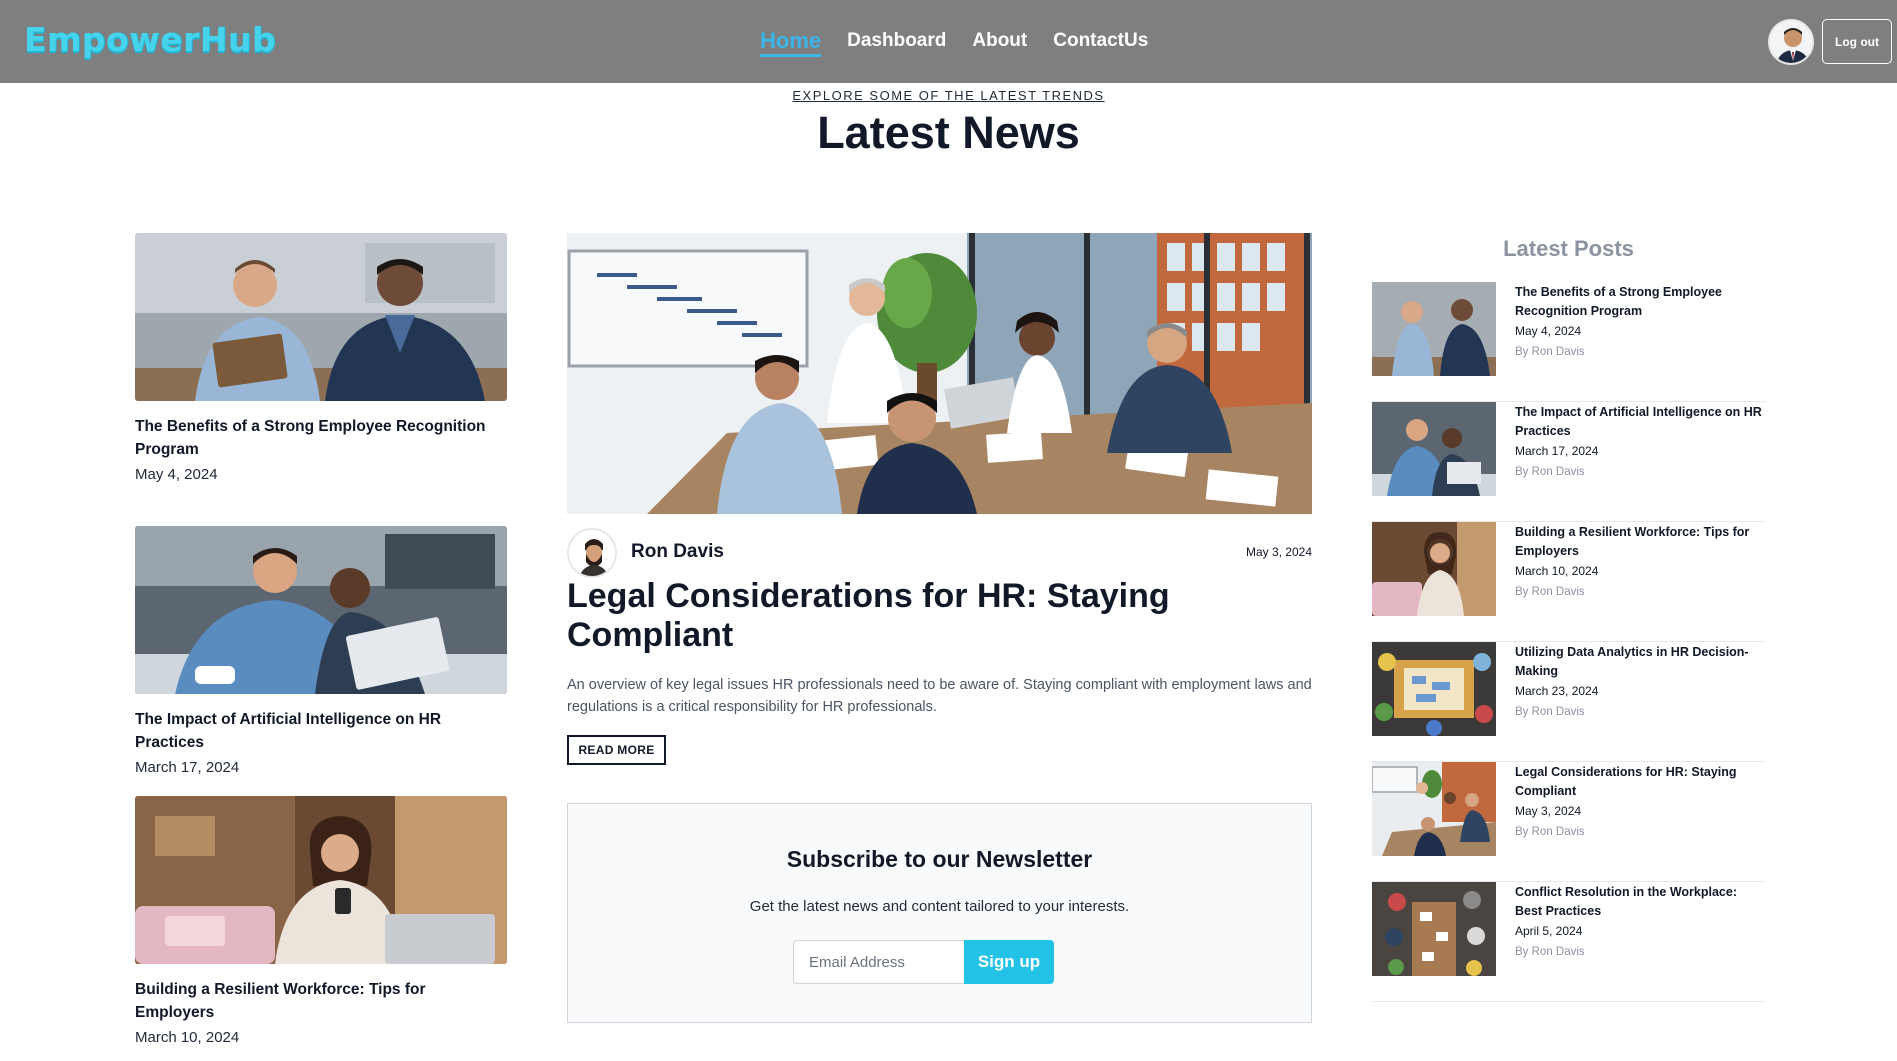  I want to click on sidebar-post-date: May 4, 2024, so click(1548, 331).